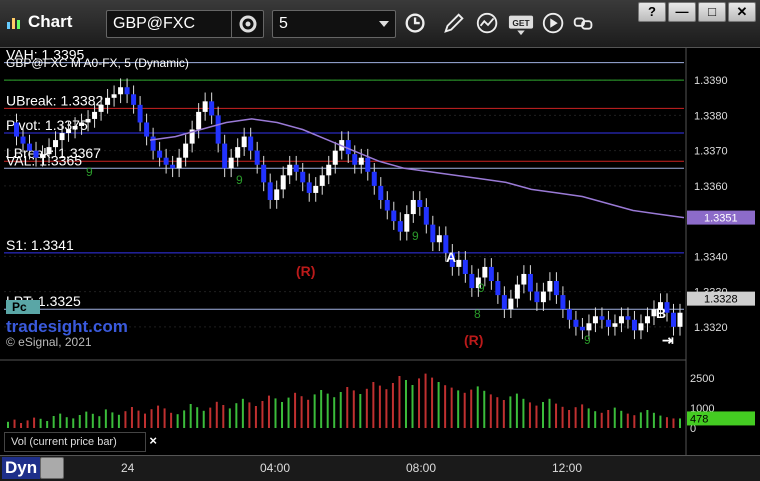  I want to click on get-data-button: GET, so click(521, 24).